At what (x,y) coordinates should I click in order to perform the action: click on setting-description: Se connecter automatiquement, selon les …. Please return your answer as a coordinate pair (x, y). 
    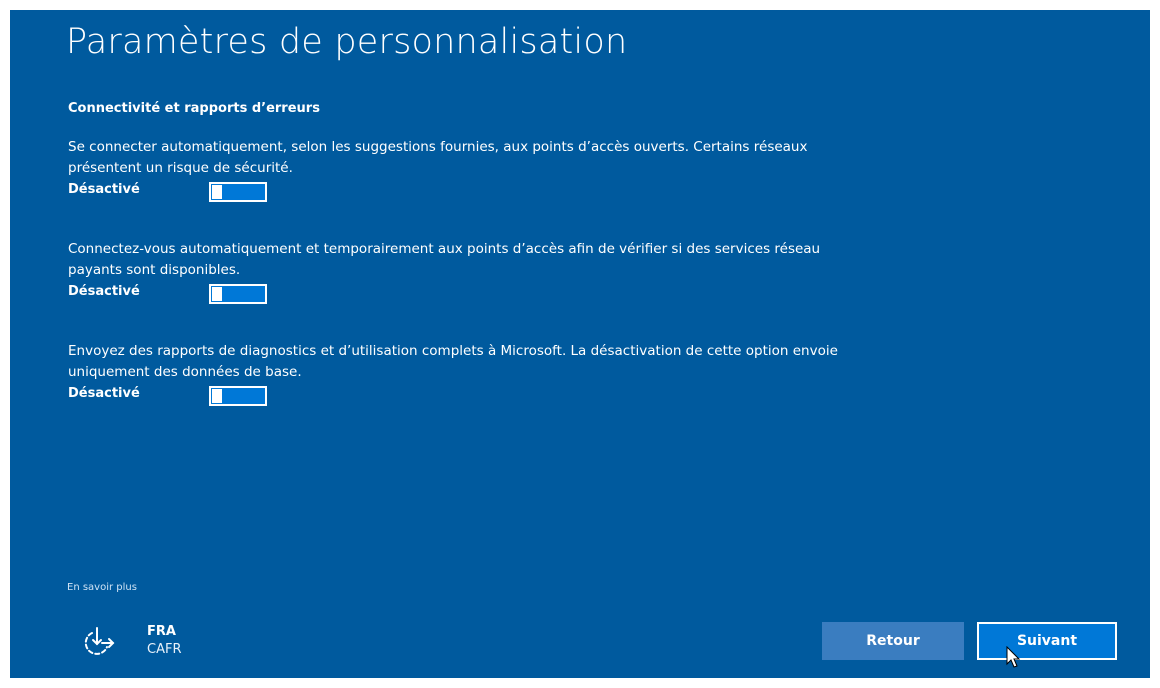
    Looking at the image, I should click on (438, 157).